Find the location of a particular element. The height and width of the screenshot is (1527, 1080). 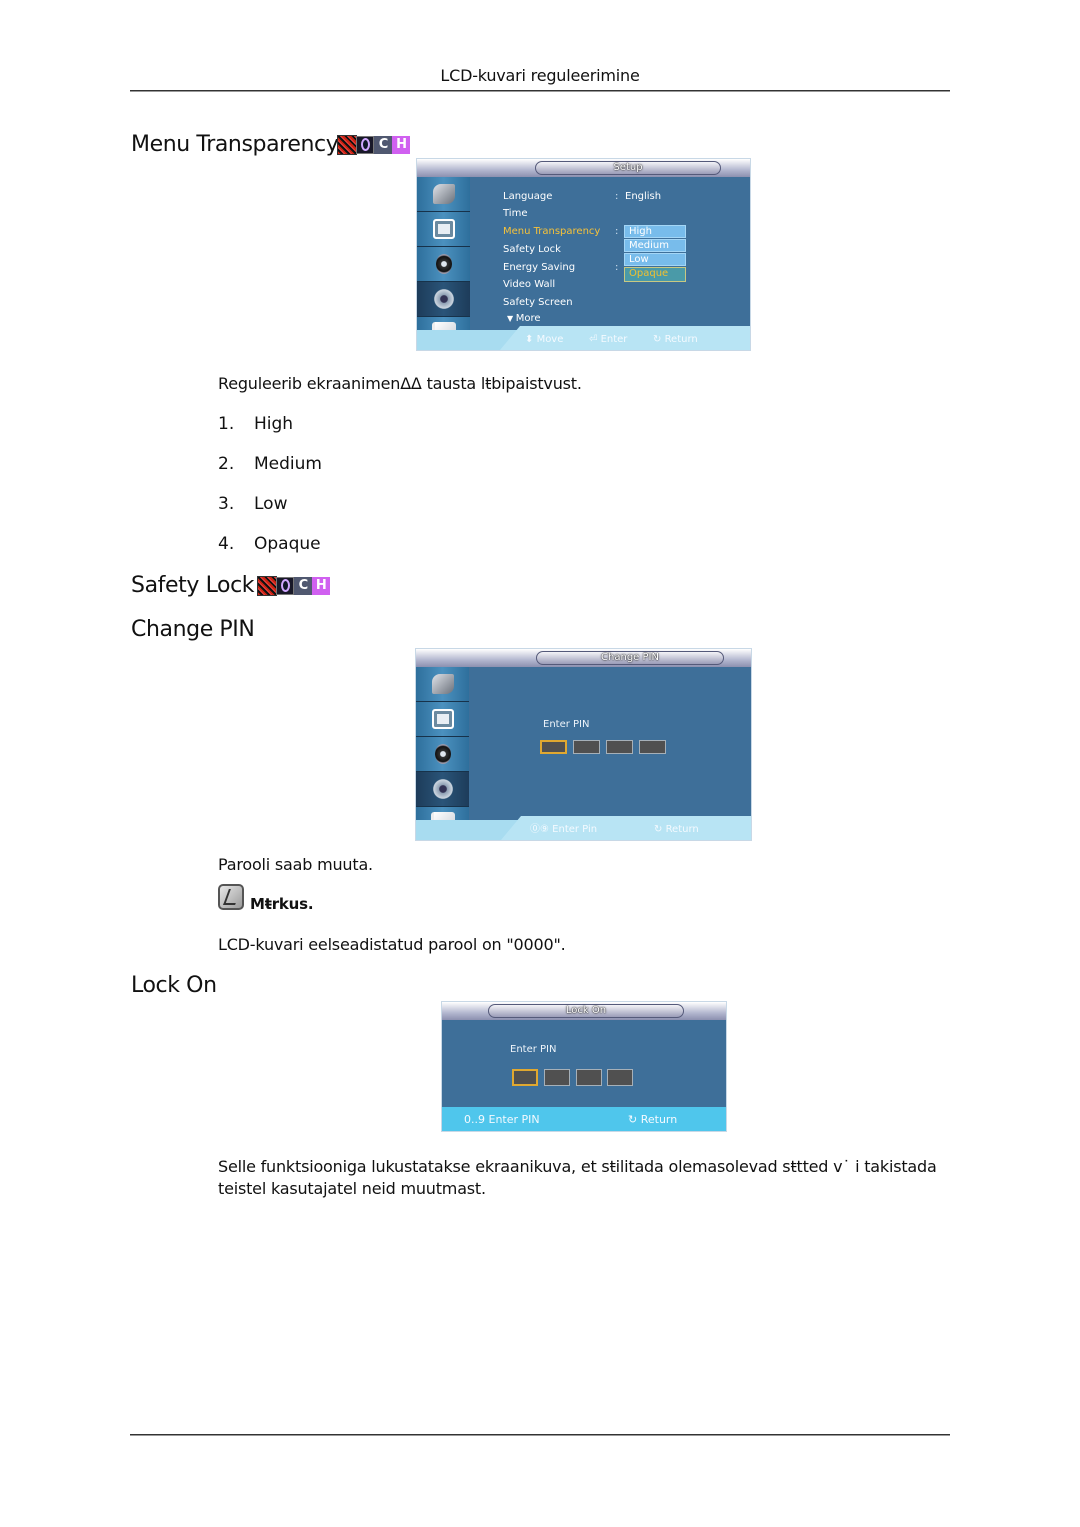

osd-title: Setup is located at coordinates (628, 168).